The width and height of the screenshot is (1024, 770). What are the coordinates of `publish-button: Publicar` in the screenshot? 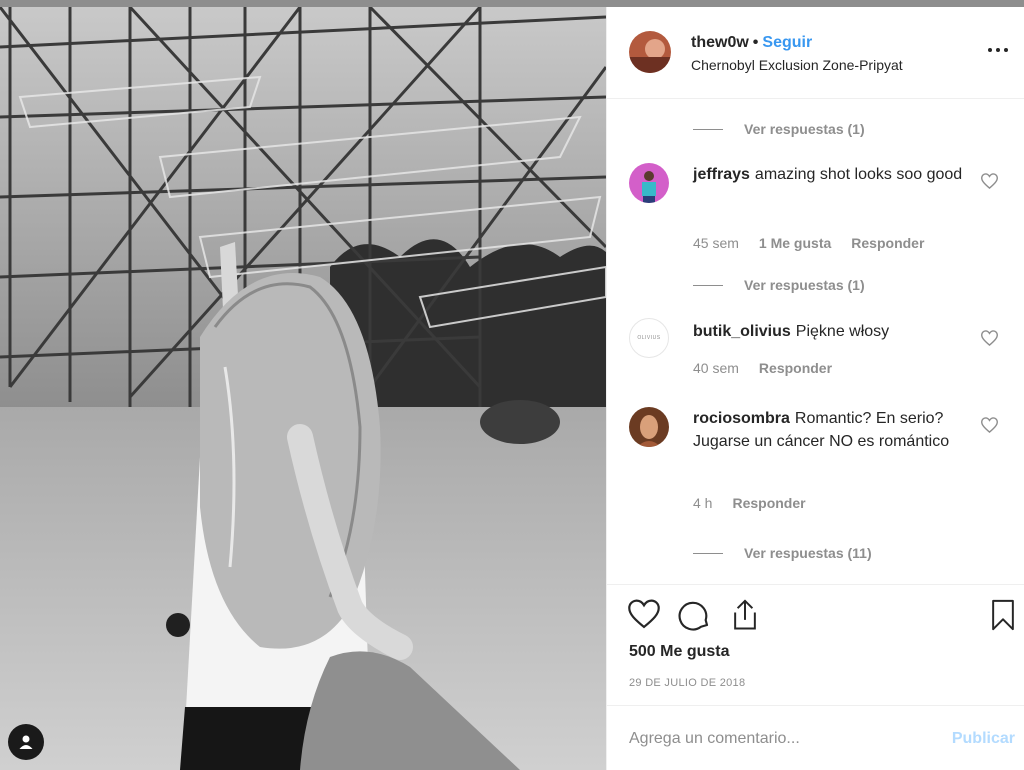 It's located at (983, 739).